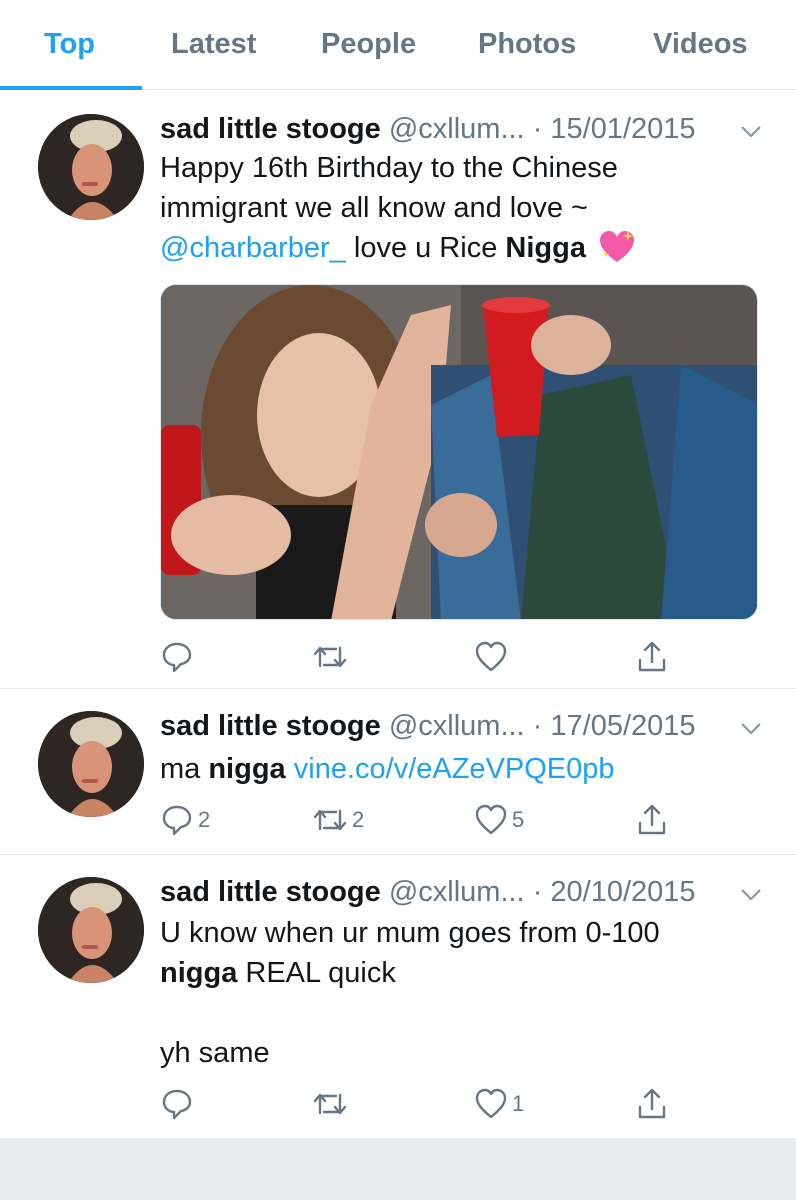  I want to click on tweet-line: immigrant we all know and love ~, so click(374, 208).